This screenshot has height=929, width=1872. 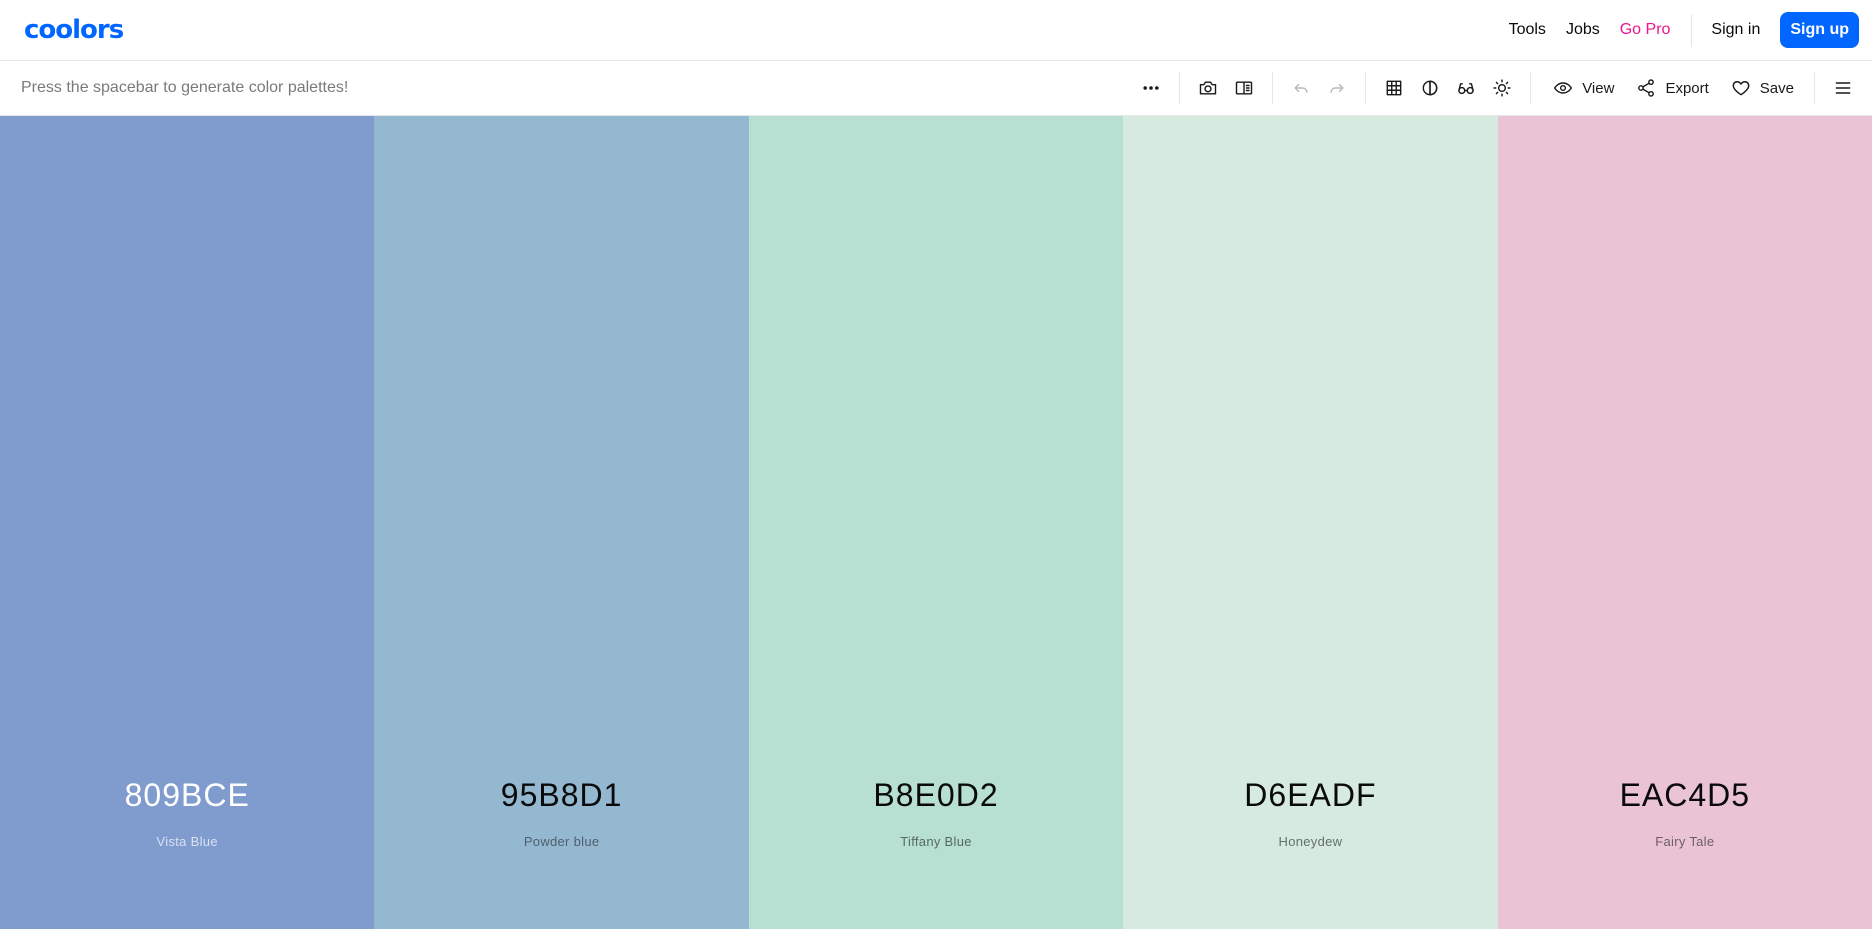 What do you see at coordinates (1646, 88) in the screenshot?
I see `share-icon` at bounding box center [1646, 88].